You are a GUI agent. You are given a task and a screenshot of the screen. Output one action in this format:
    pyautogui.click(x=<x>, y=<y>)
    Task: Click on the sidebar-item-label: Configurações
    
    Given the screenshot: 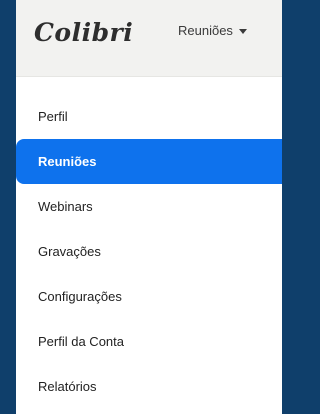 What is the action you would take?
    pyautogui.click(x=80, y=296)
    